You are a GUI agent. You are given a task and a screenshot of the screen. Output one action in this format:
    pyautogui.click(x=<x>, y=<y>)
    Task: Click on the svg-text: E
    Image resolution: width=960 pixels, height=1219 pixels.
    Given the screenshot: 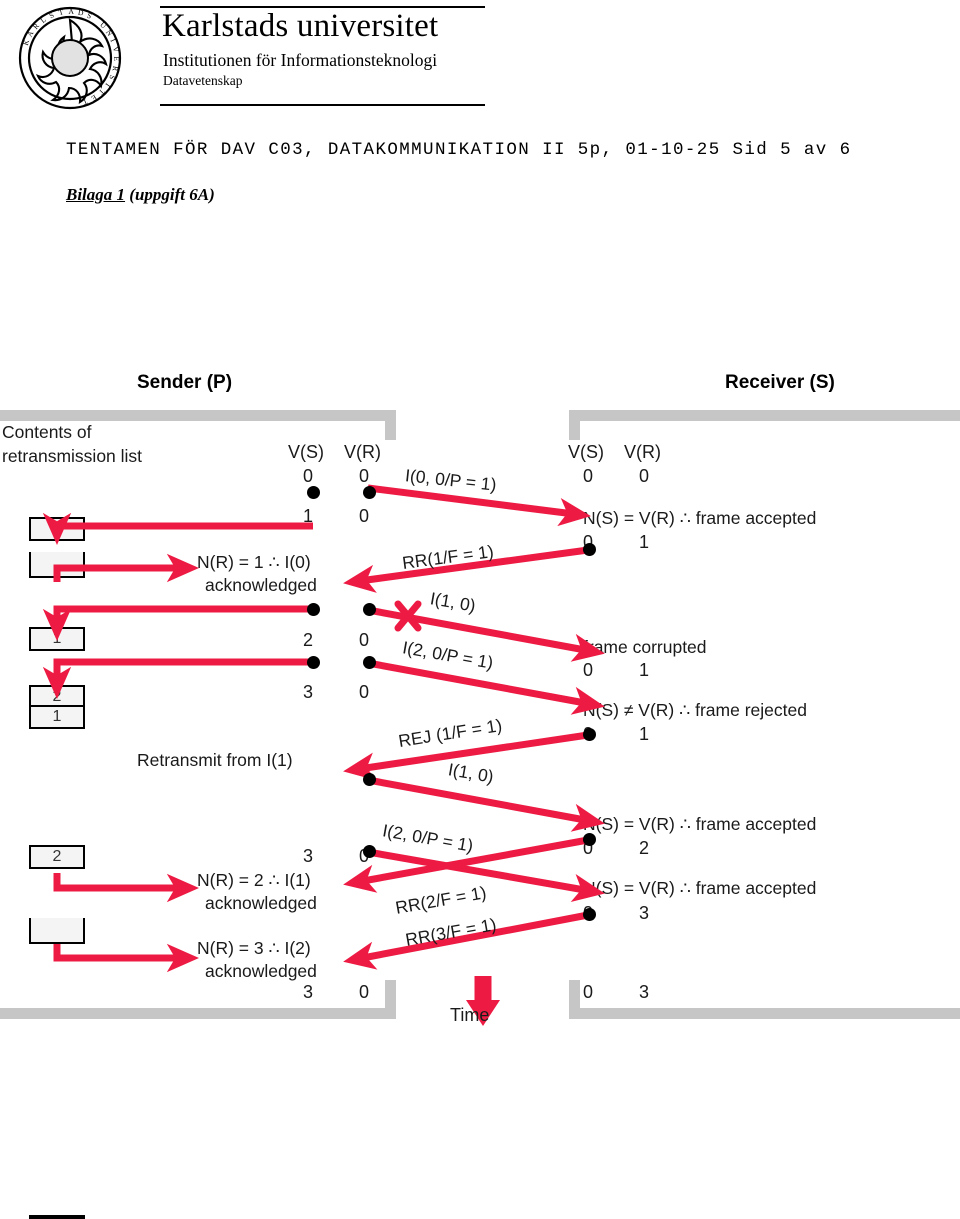 What is the action you would take?
    pyautogui.click(x=116, y=58)
    